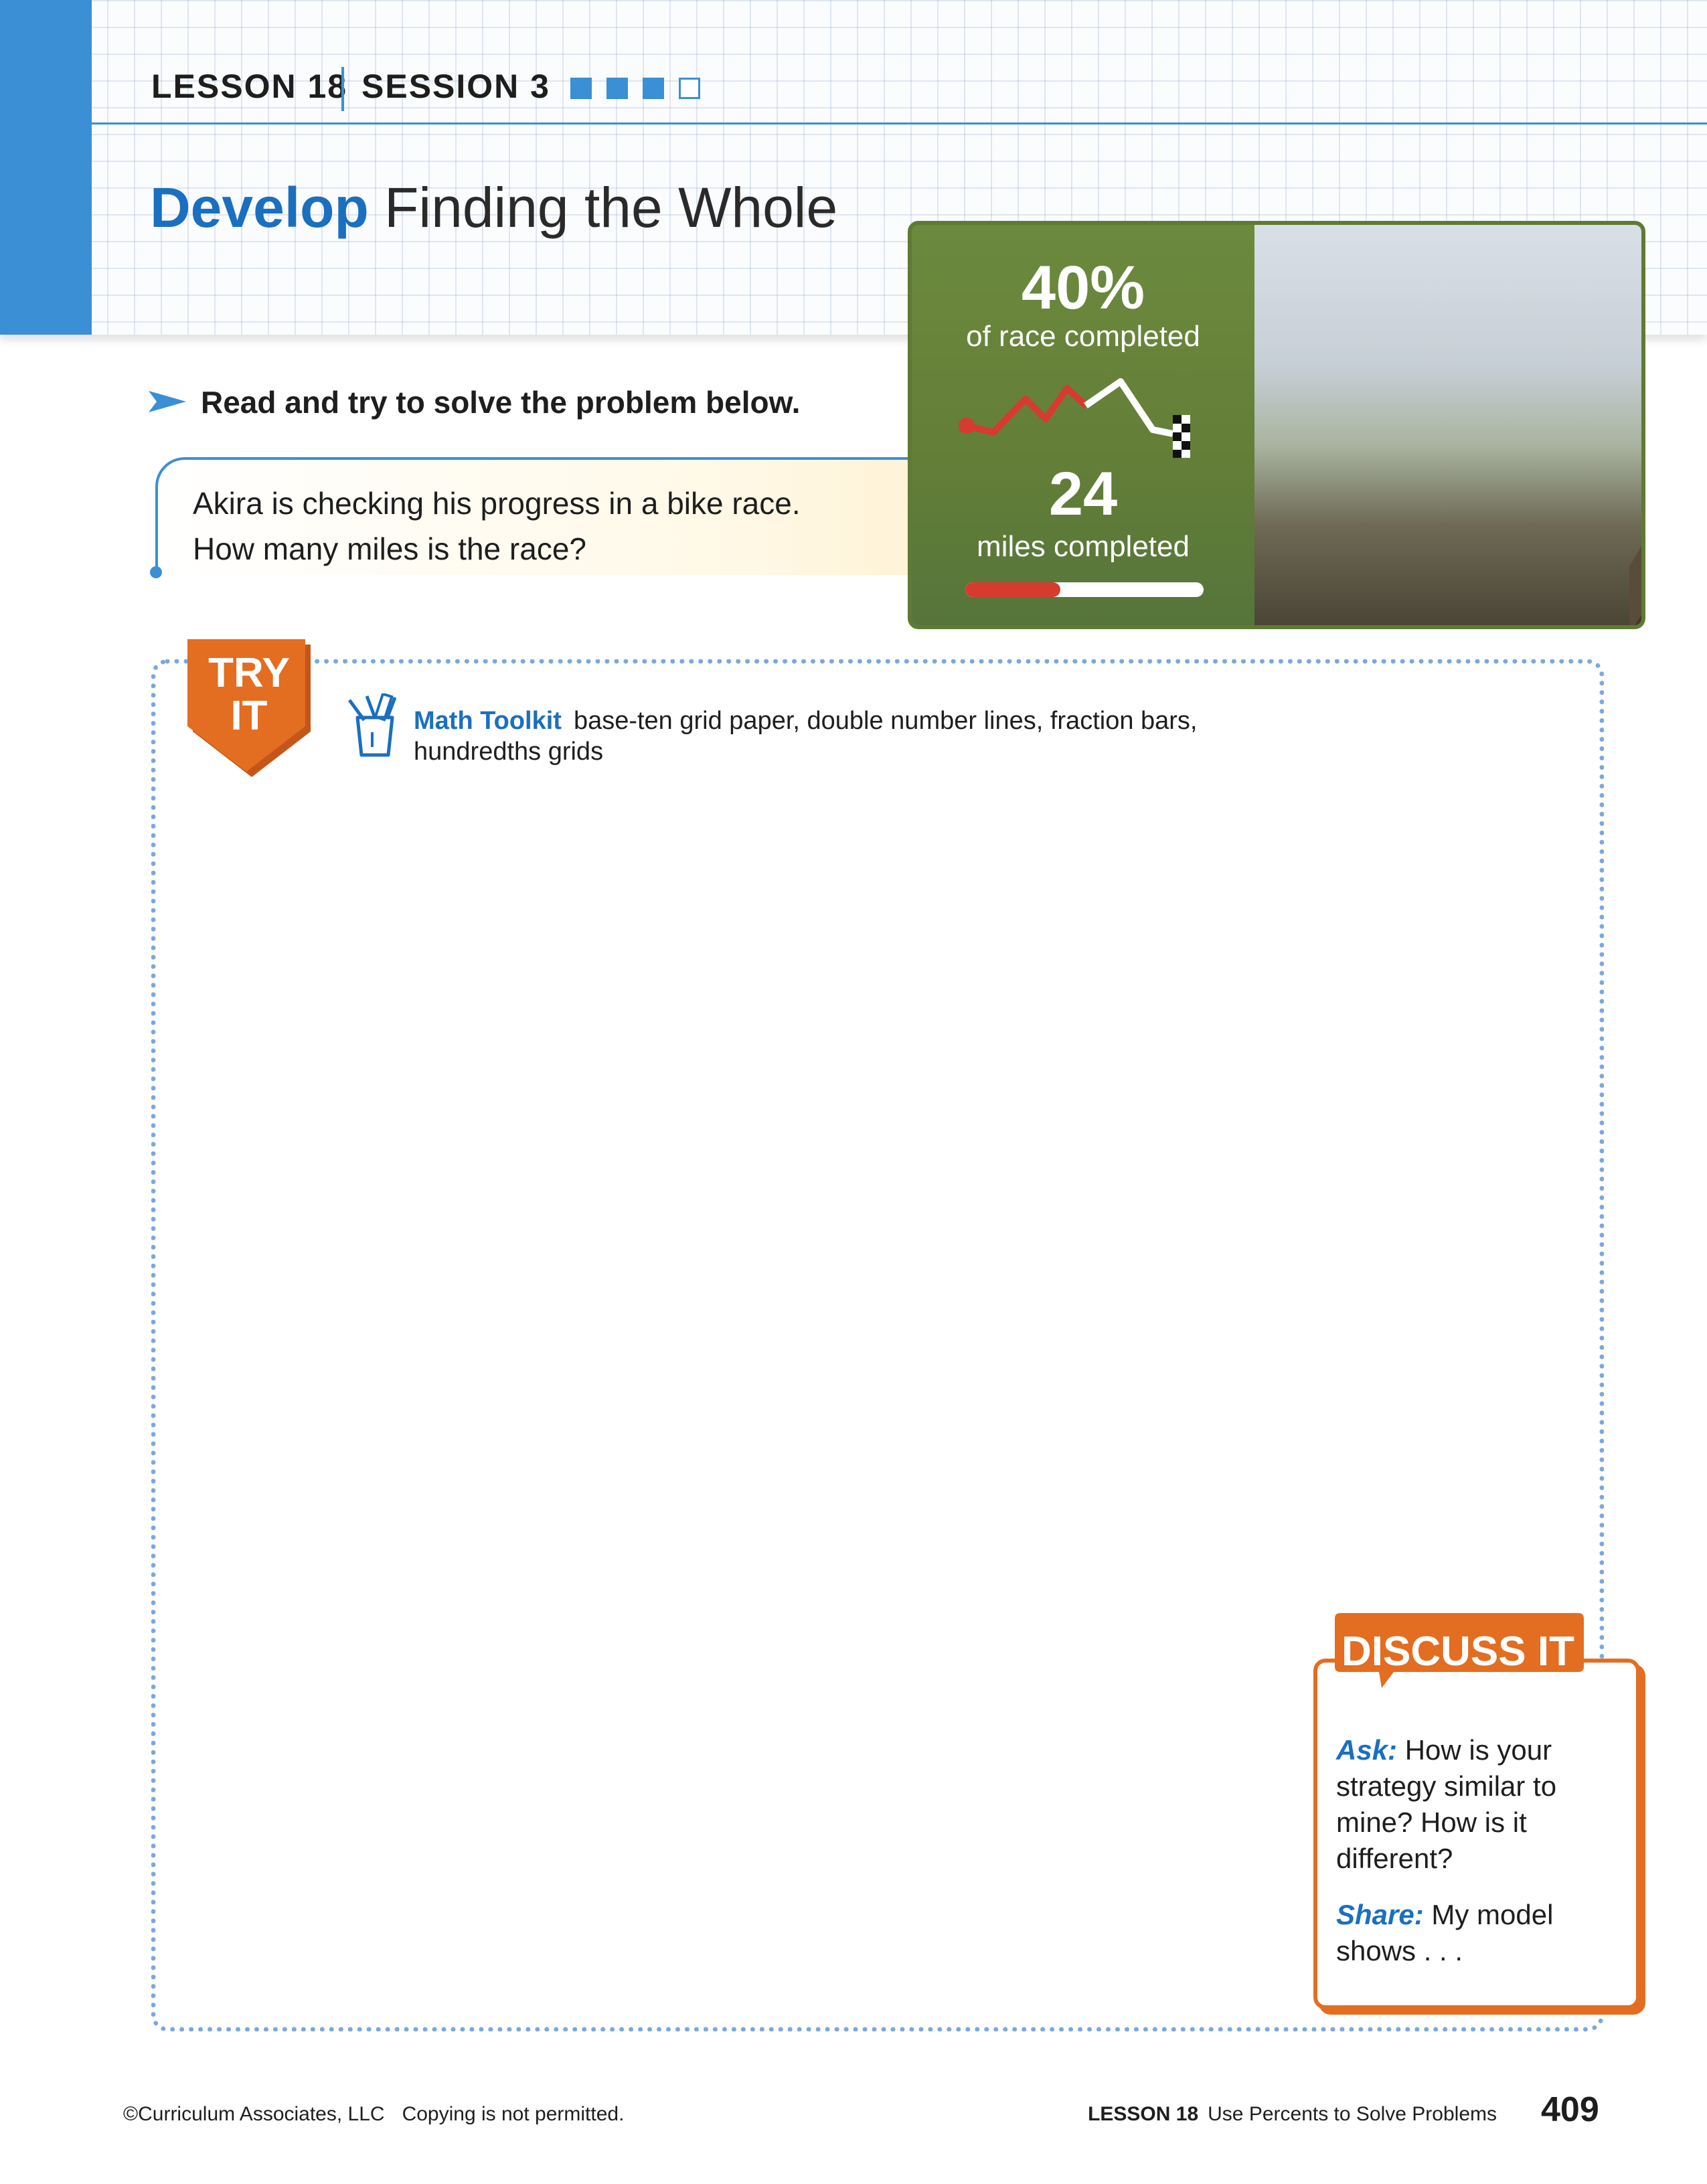  Describe the element at coordinates (342, 89) in the screenshot. I see `lesson-session-divider` at that location.